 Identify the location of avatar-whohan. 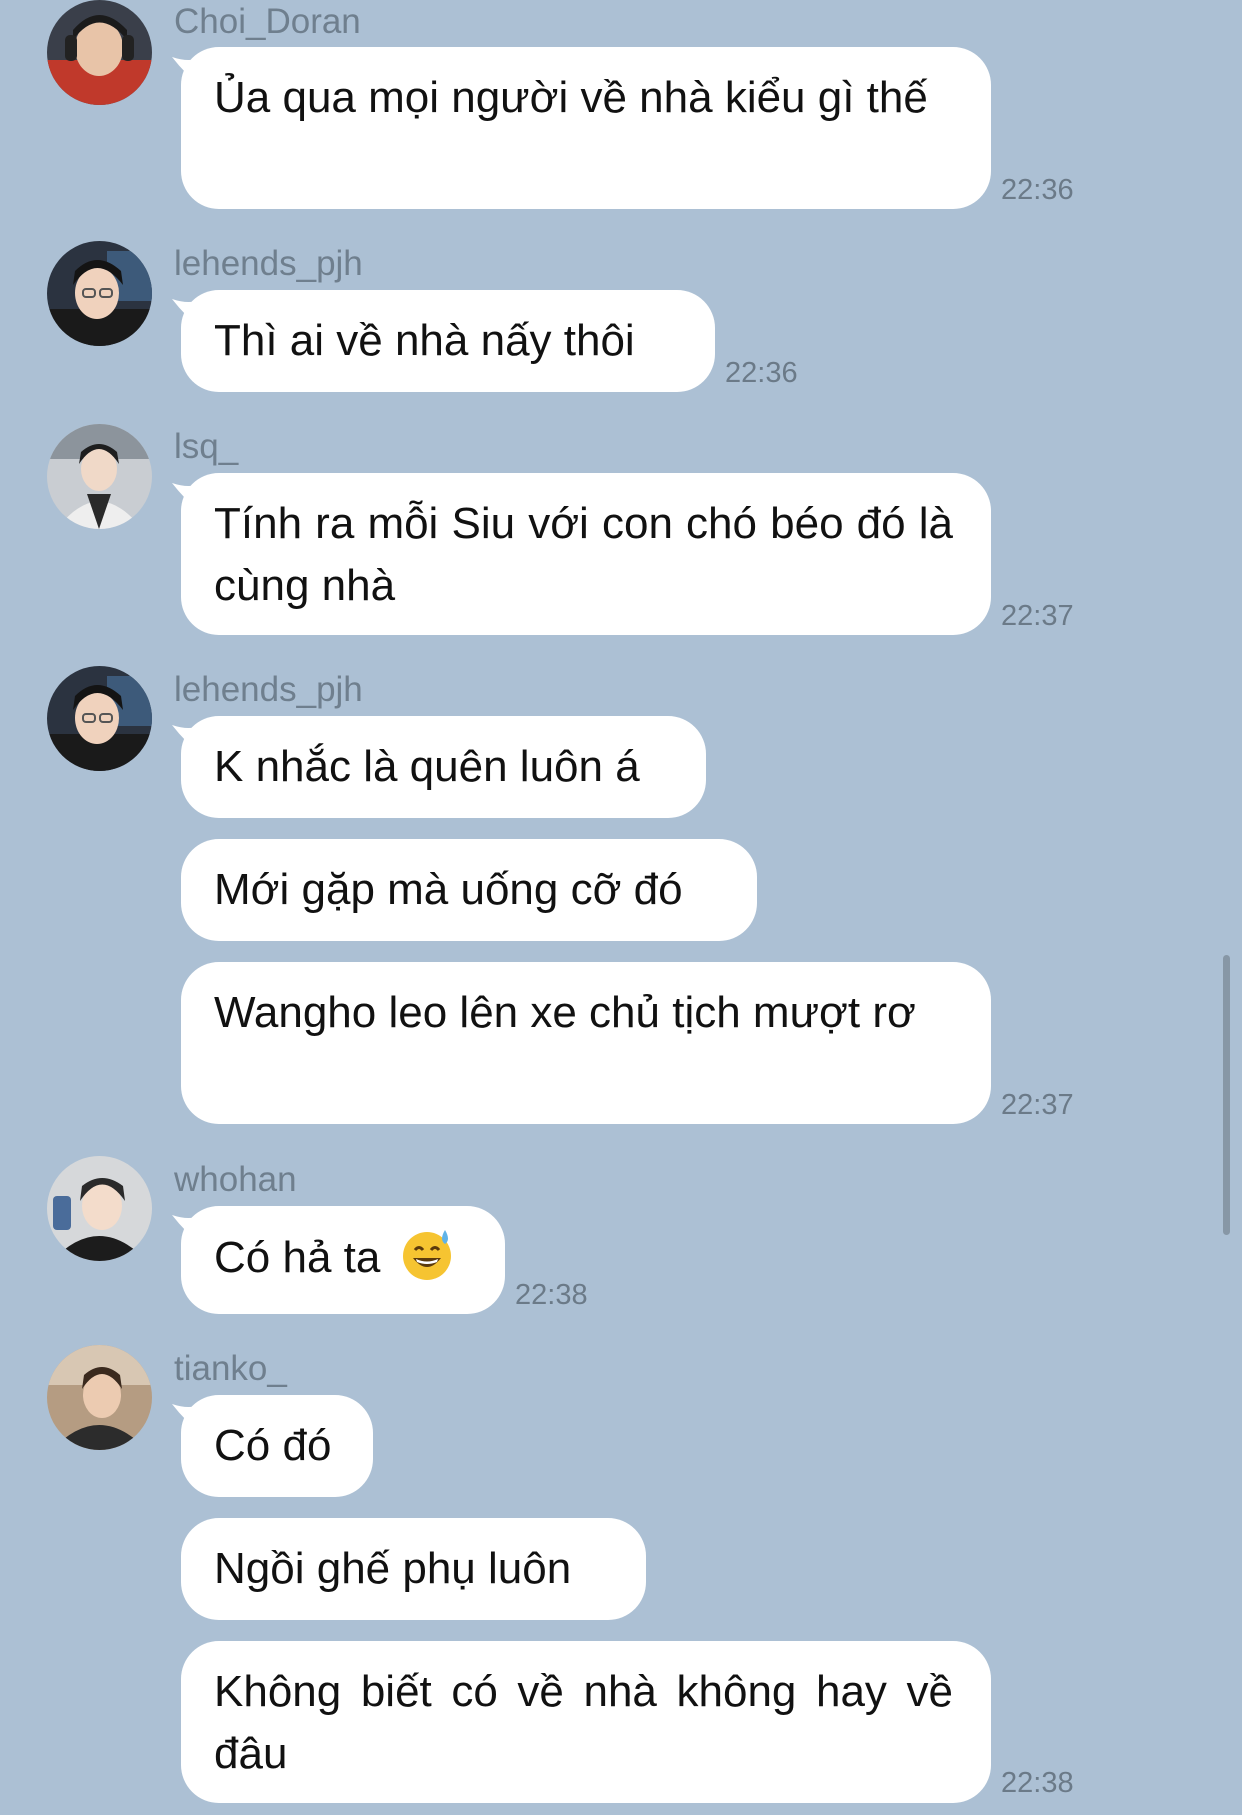
(99, 1208).